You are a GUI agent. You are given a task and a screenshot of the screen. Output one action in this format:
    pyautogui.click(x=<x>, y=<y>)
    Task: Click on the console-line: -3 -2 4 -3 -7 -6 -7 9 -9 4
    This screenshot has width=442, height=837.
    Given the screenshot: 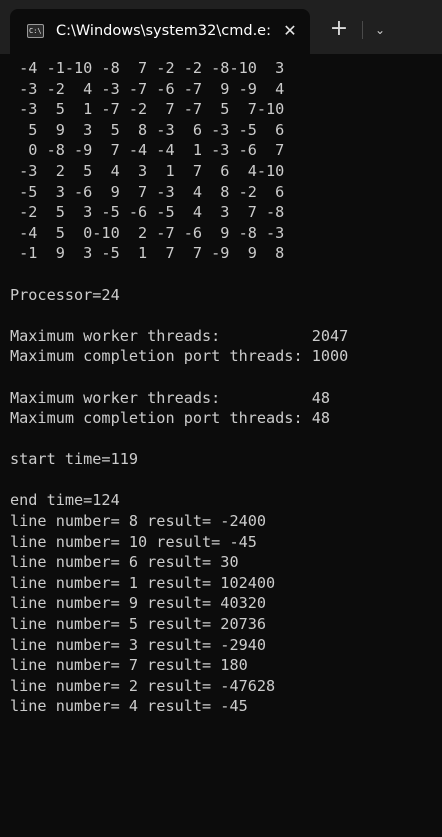 What is the action you would take?
    pyautogui.click(x=147, y=88)
    